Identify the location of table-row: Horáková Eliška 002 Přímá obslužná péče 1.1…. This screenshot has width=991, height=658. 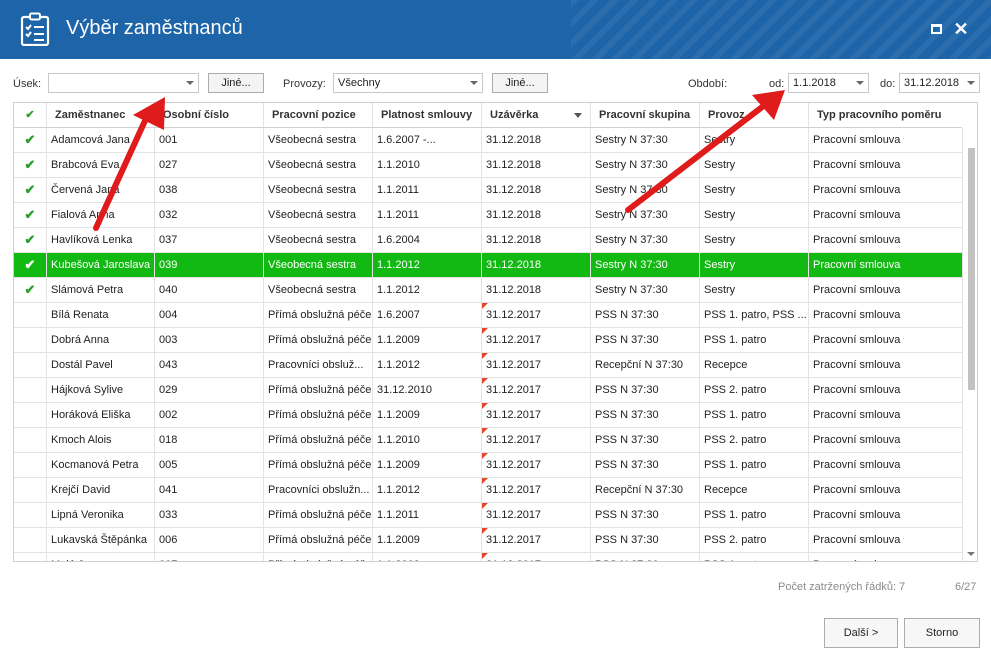
(488, 415).